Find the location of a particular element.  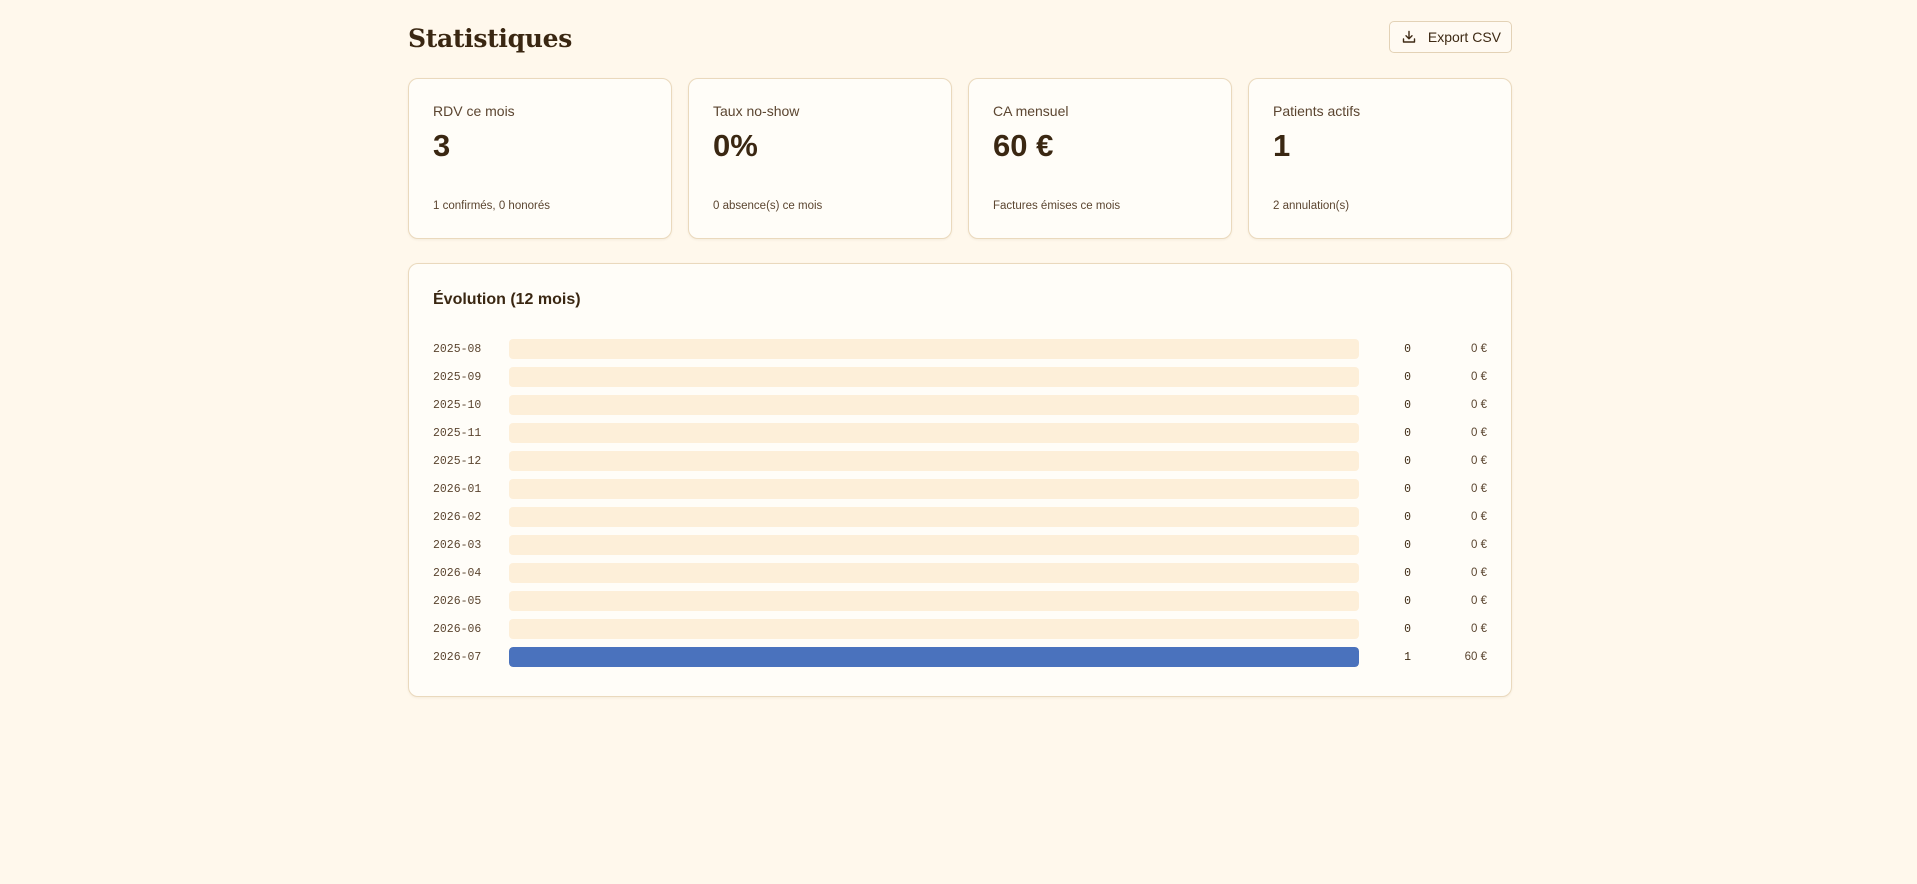

kpi-subtext: Factures émises ce mois is located at coordinates (1057, 206).